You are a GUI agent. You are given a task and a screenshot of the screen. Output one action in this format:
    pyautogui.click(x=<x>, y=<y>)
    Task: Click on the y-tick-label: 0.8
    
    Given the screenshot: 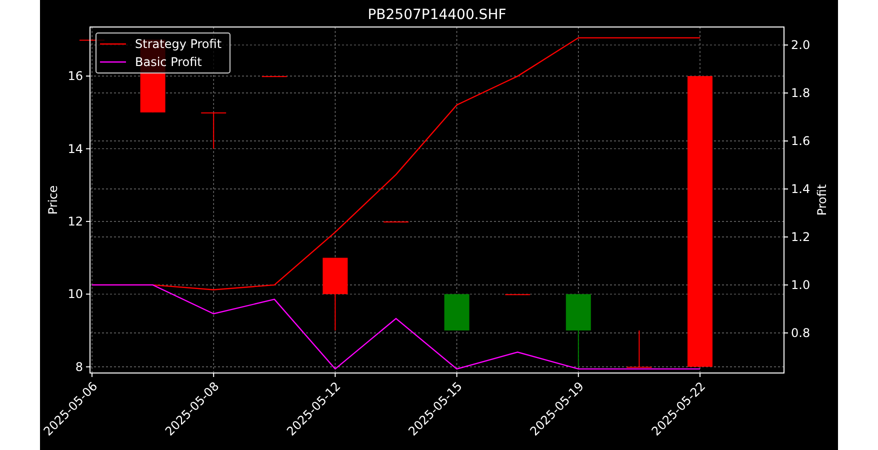 What is the action you would take?
    pyautogui.click(x=800, y=333)
    